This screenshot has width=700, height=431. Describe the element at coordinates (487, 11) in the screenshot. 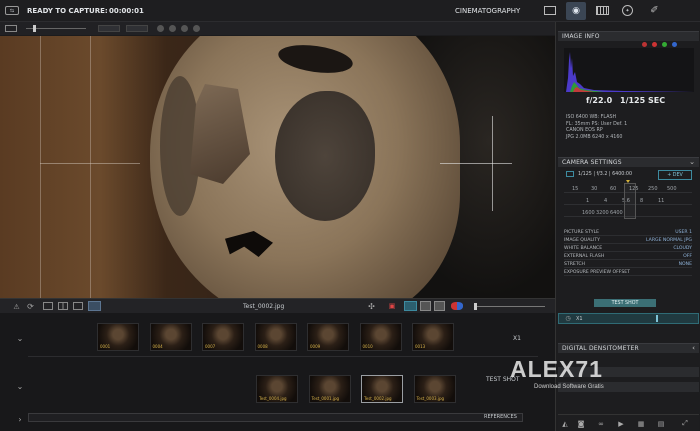

I see `mode-label: CINEMATOGRAPHY` at that location.